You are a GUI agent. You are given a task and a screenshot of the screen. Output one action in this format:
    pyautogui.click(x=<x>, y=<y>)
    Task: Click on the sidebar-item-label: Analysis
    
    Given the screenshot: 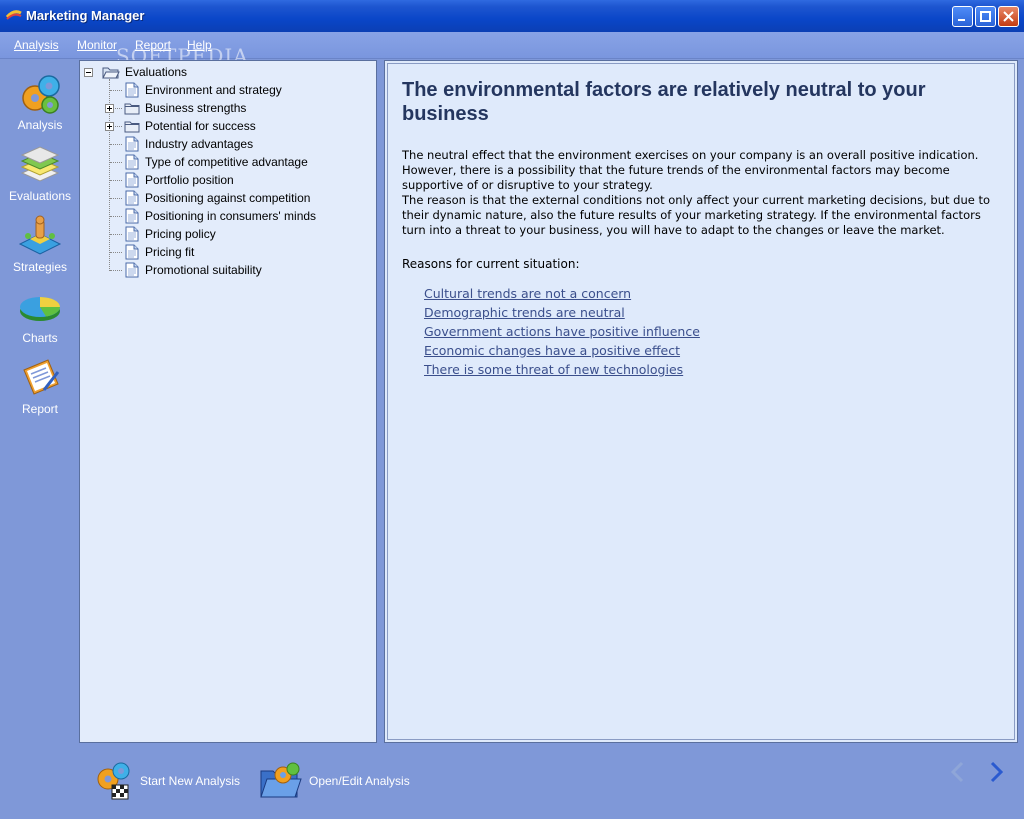 What is the action you would take?
    pyautogui.click(x=40, y=125)
    